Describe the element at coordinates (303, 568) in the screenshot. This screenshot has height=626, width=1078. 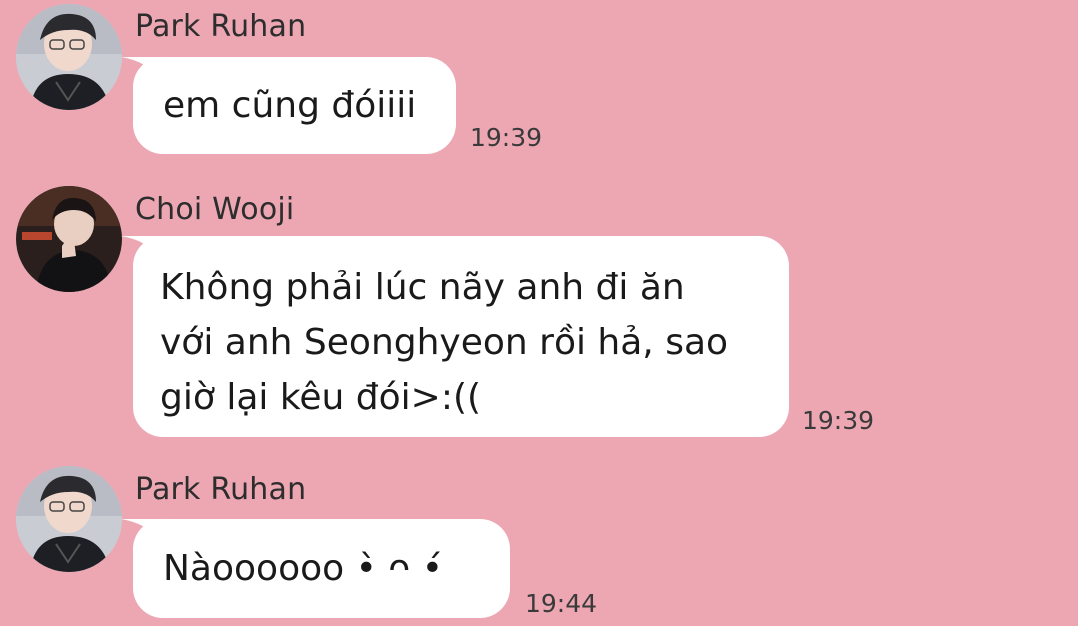
I see `message-text: Nàoooooo •̀ ᴖ •́` at that location.